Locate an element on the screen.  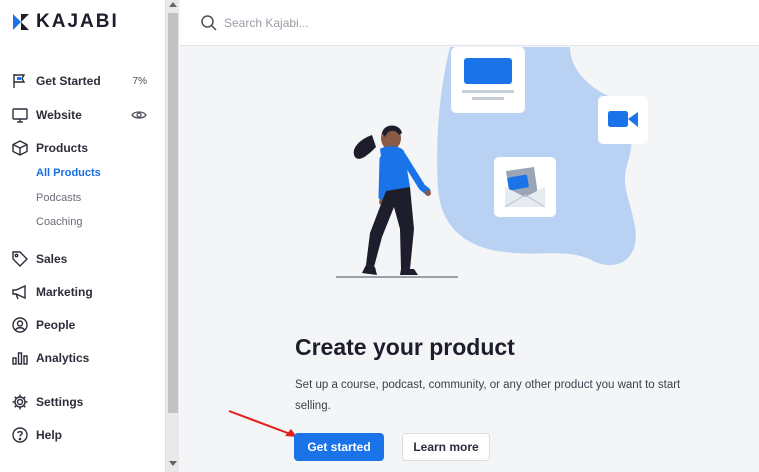
sidebar-item-label: Products is located at coordinates (62, 148).